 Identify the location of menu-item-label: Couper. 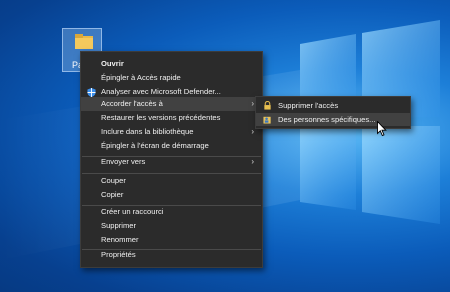
(113, 180).